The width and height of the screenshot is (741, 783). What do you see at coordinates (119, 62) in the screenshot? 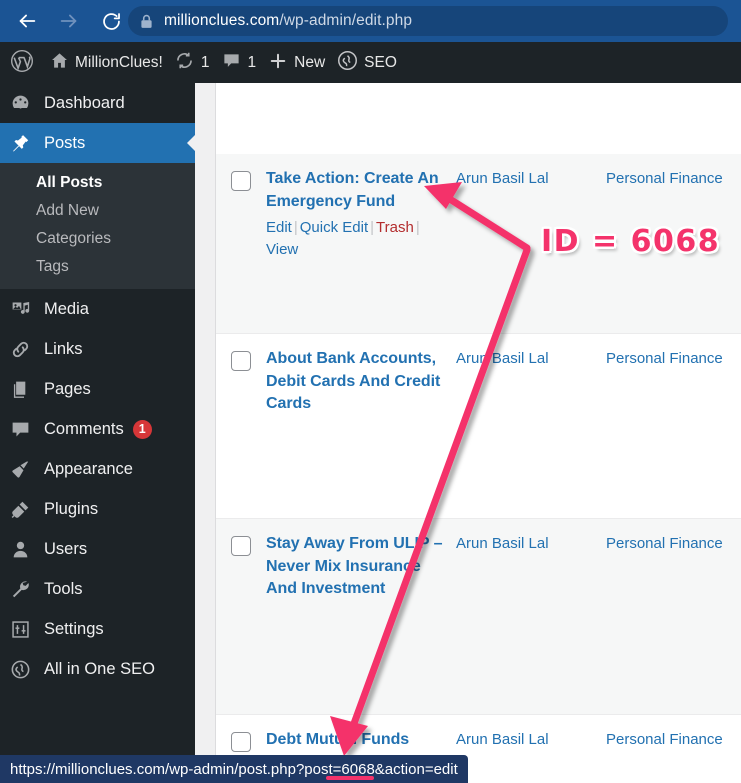
I see `site-name-label: MillionClues!` at bounding box center [119, 62].